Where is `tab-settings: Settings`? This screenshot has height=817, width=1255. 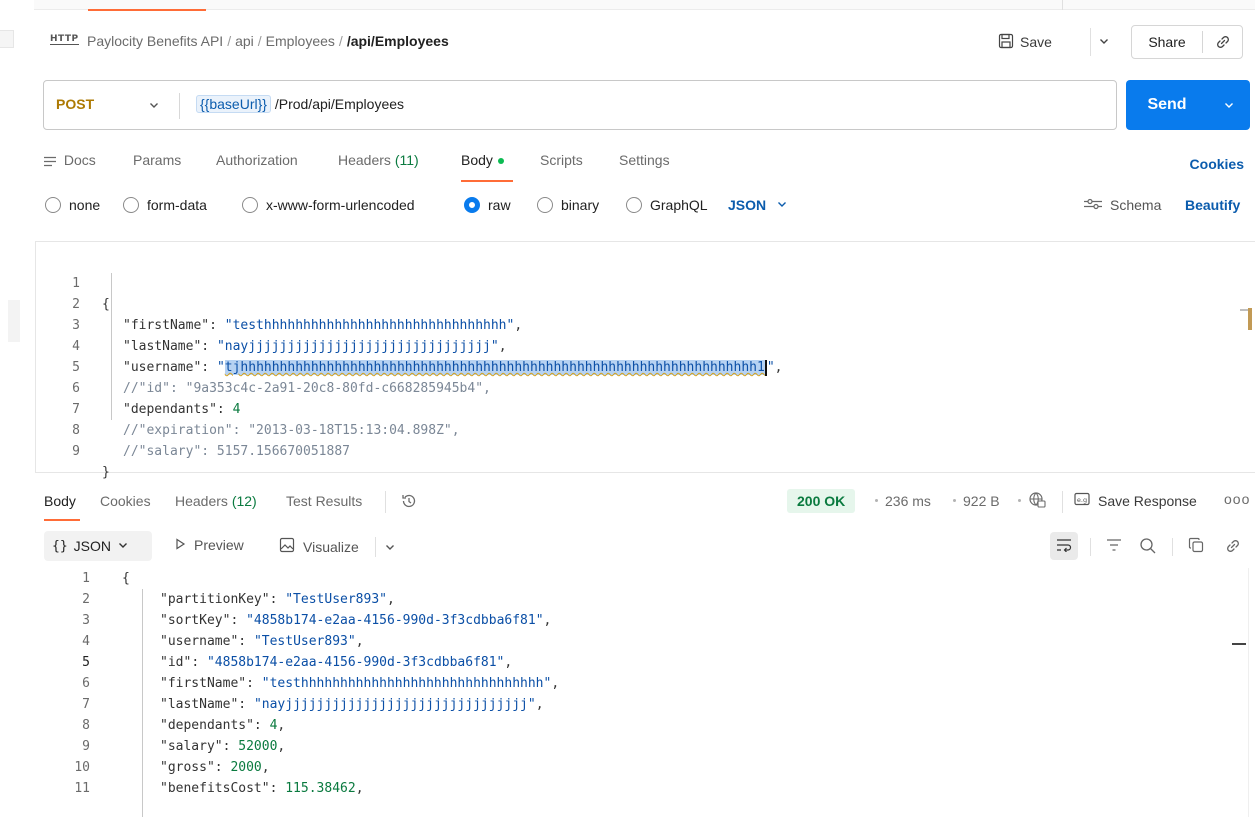
tab-settings: Settings is located at coordinates (644, 160).